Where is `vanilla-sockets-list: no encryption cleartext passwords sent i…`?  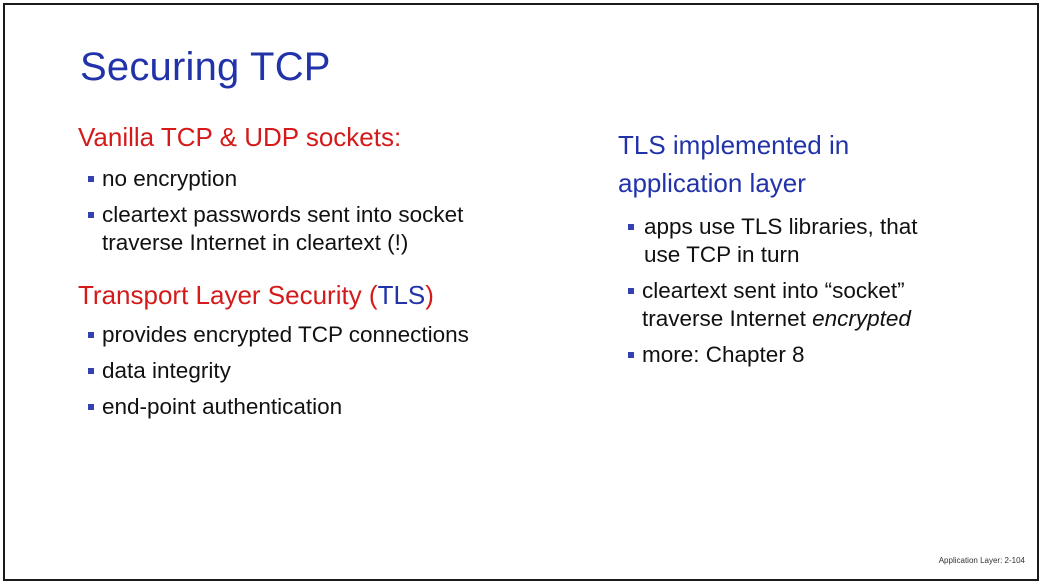
vanilla-sockets-list: no encryption cleartext passwords sent i… is located at coordinates (275, 215).